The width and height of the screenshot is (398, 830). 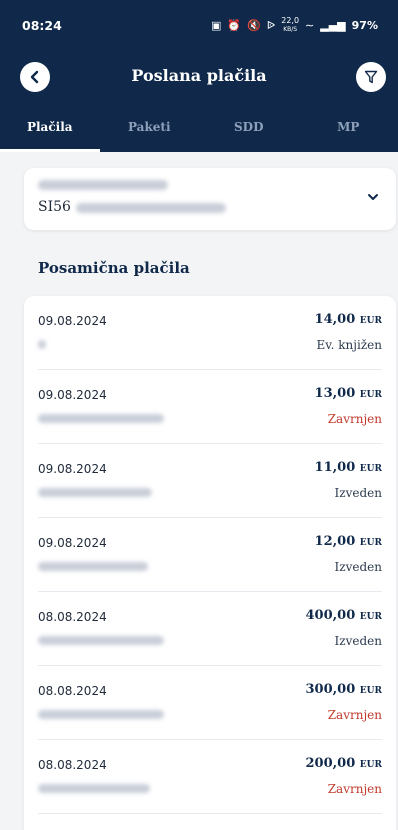 What do you see at coordinates (310, 25) in the screenshot?
I see `wifi-icon: ∼` at bounding box center [310, 25].